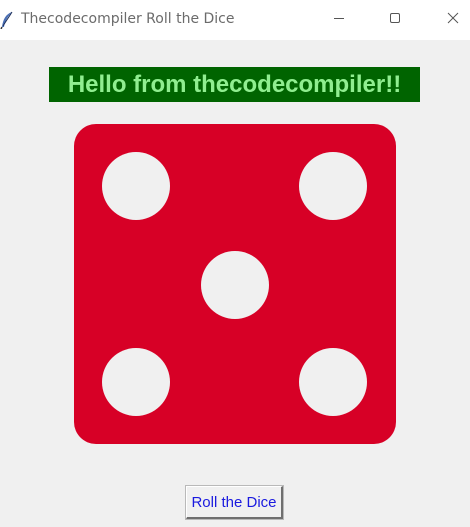 The image size is (470, 527). I want to click on close-button, so click(450, 20).